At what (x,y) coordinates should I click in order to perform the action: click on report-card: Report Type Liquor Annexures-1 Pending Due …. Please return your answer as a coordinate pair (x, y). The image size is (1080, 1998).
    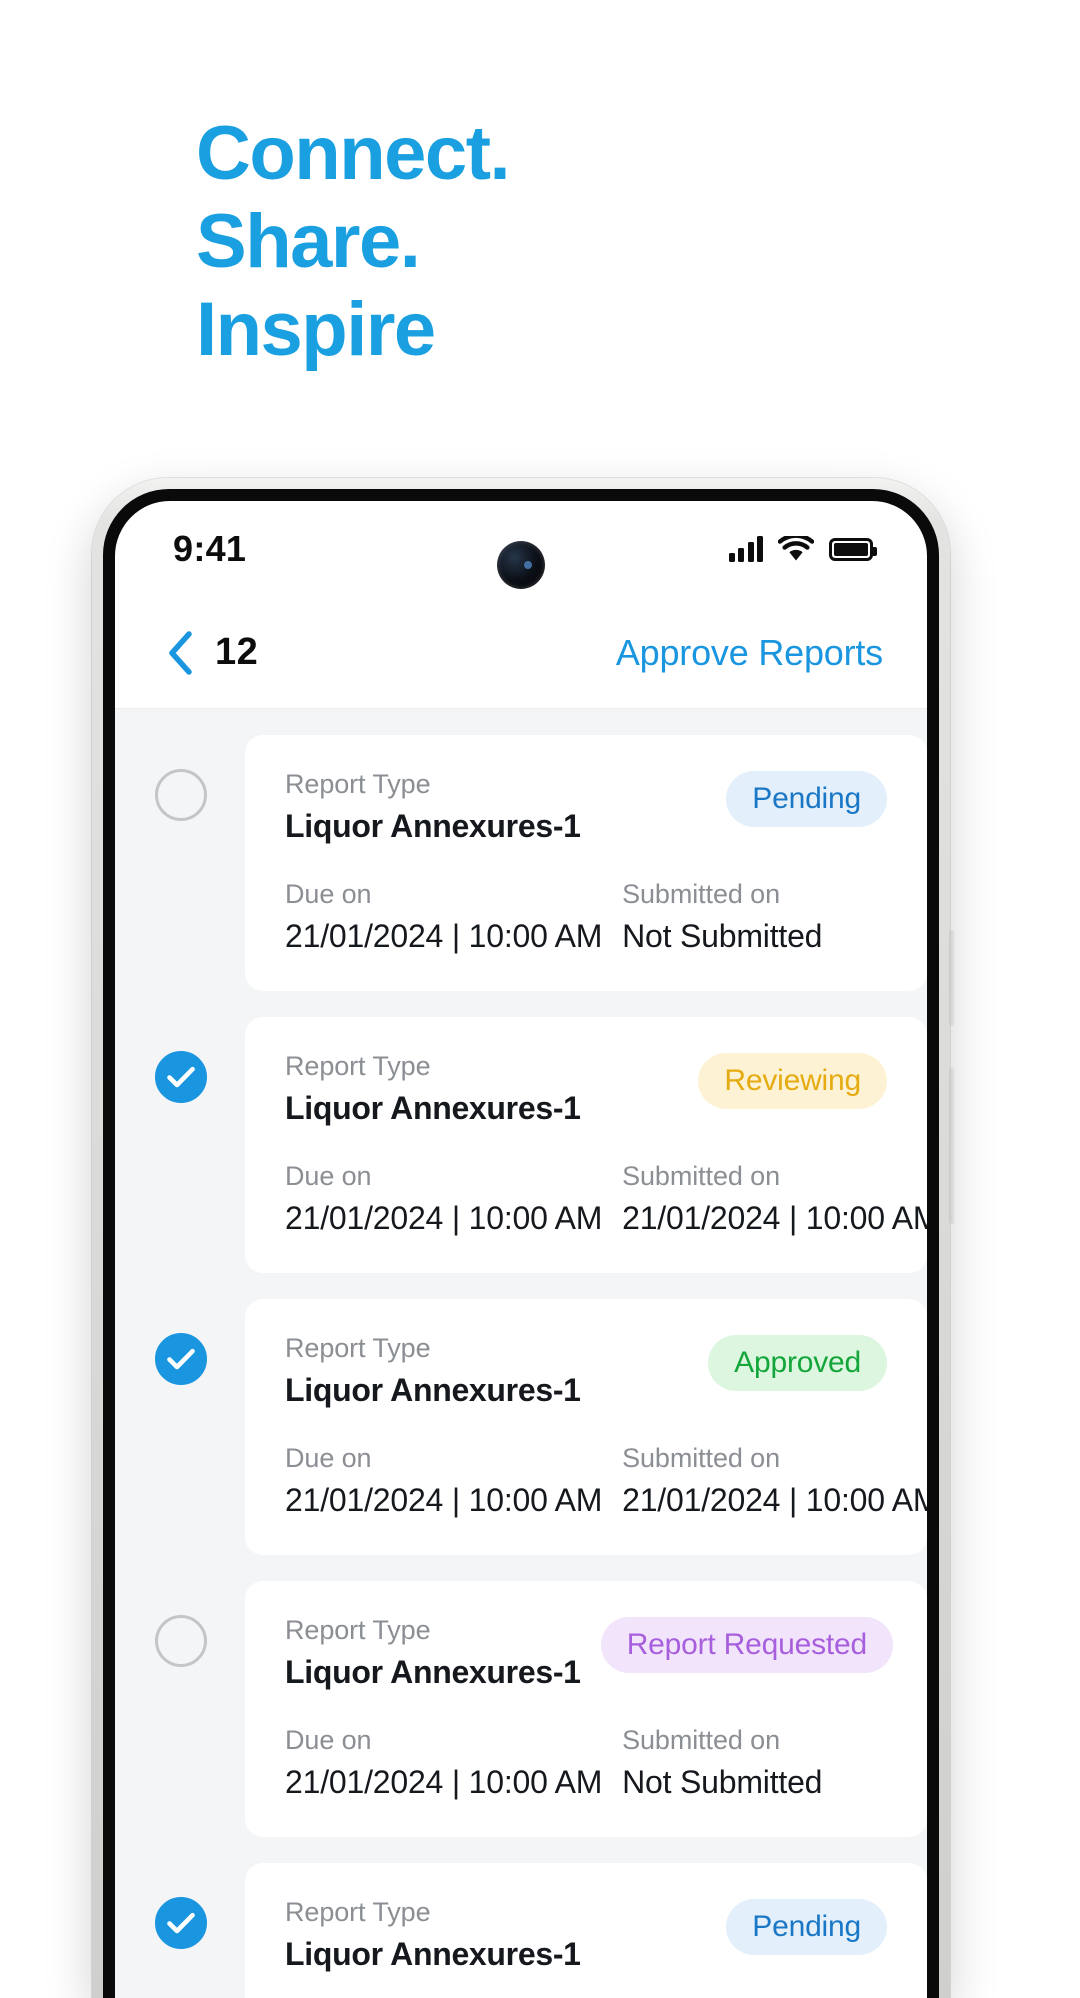
    Looking at the image, I should click on (586, 863).